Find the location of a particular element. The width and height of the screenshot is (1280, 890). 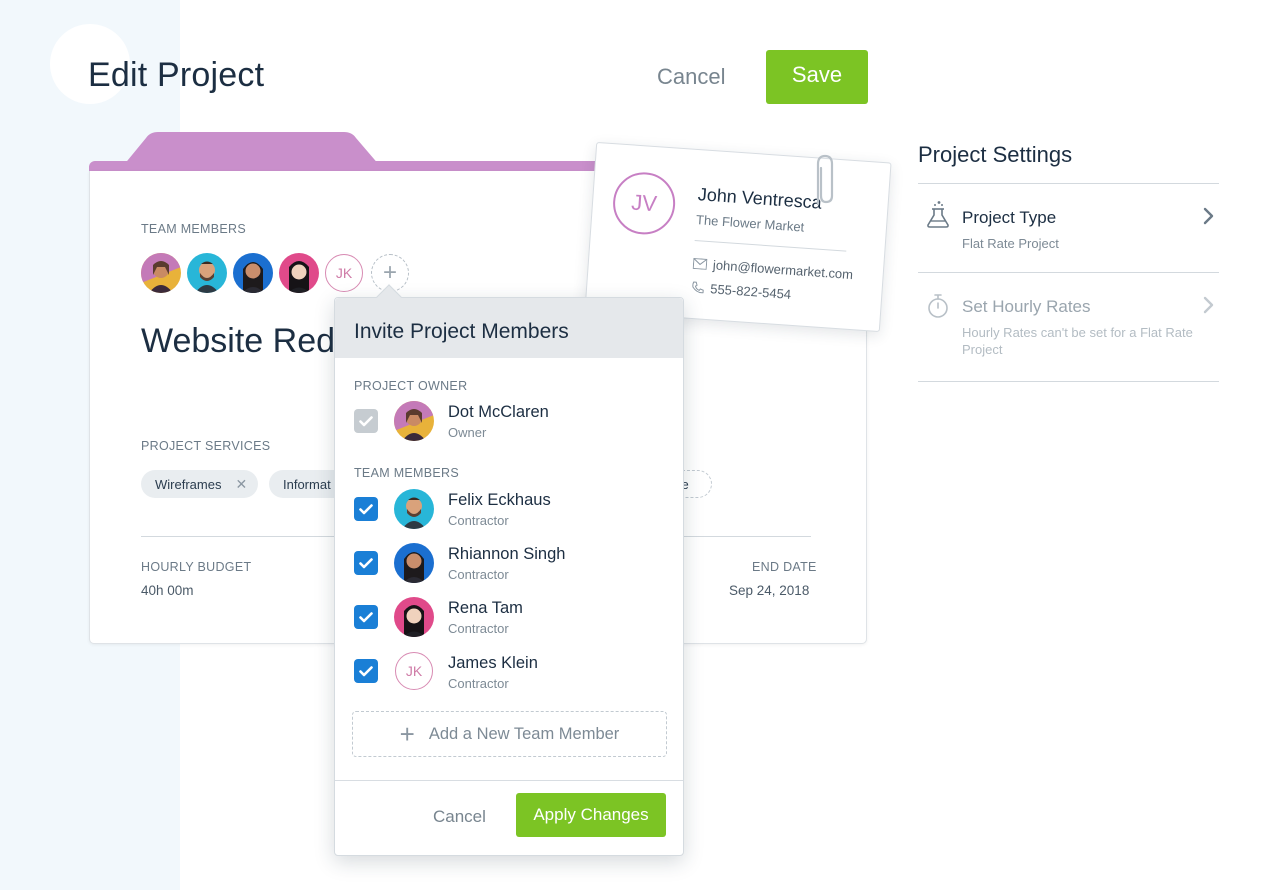

flask-icon is located at coordinates (938, 214).